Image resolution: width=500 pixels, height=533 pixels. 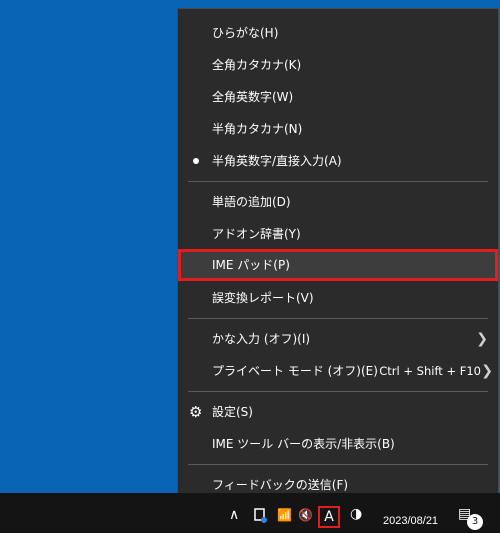 What do you see at coordinates (338, 234) in the screenshot?
I see `menu-item-addon-dictionary: アドオン辞書(Y)` at bounding box center [338, 234].